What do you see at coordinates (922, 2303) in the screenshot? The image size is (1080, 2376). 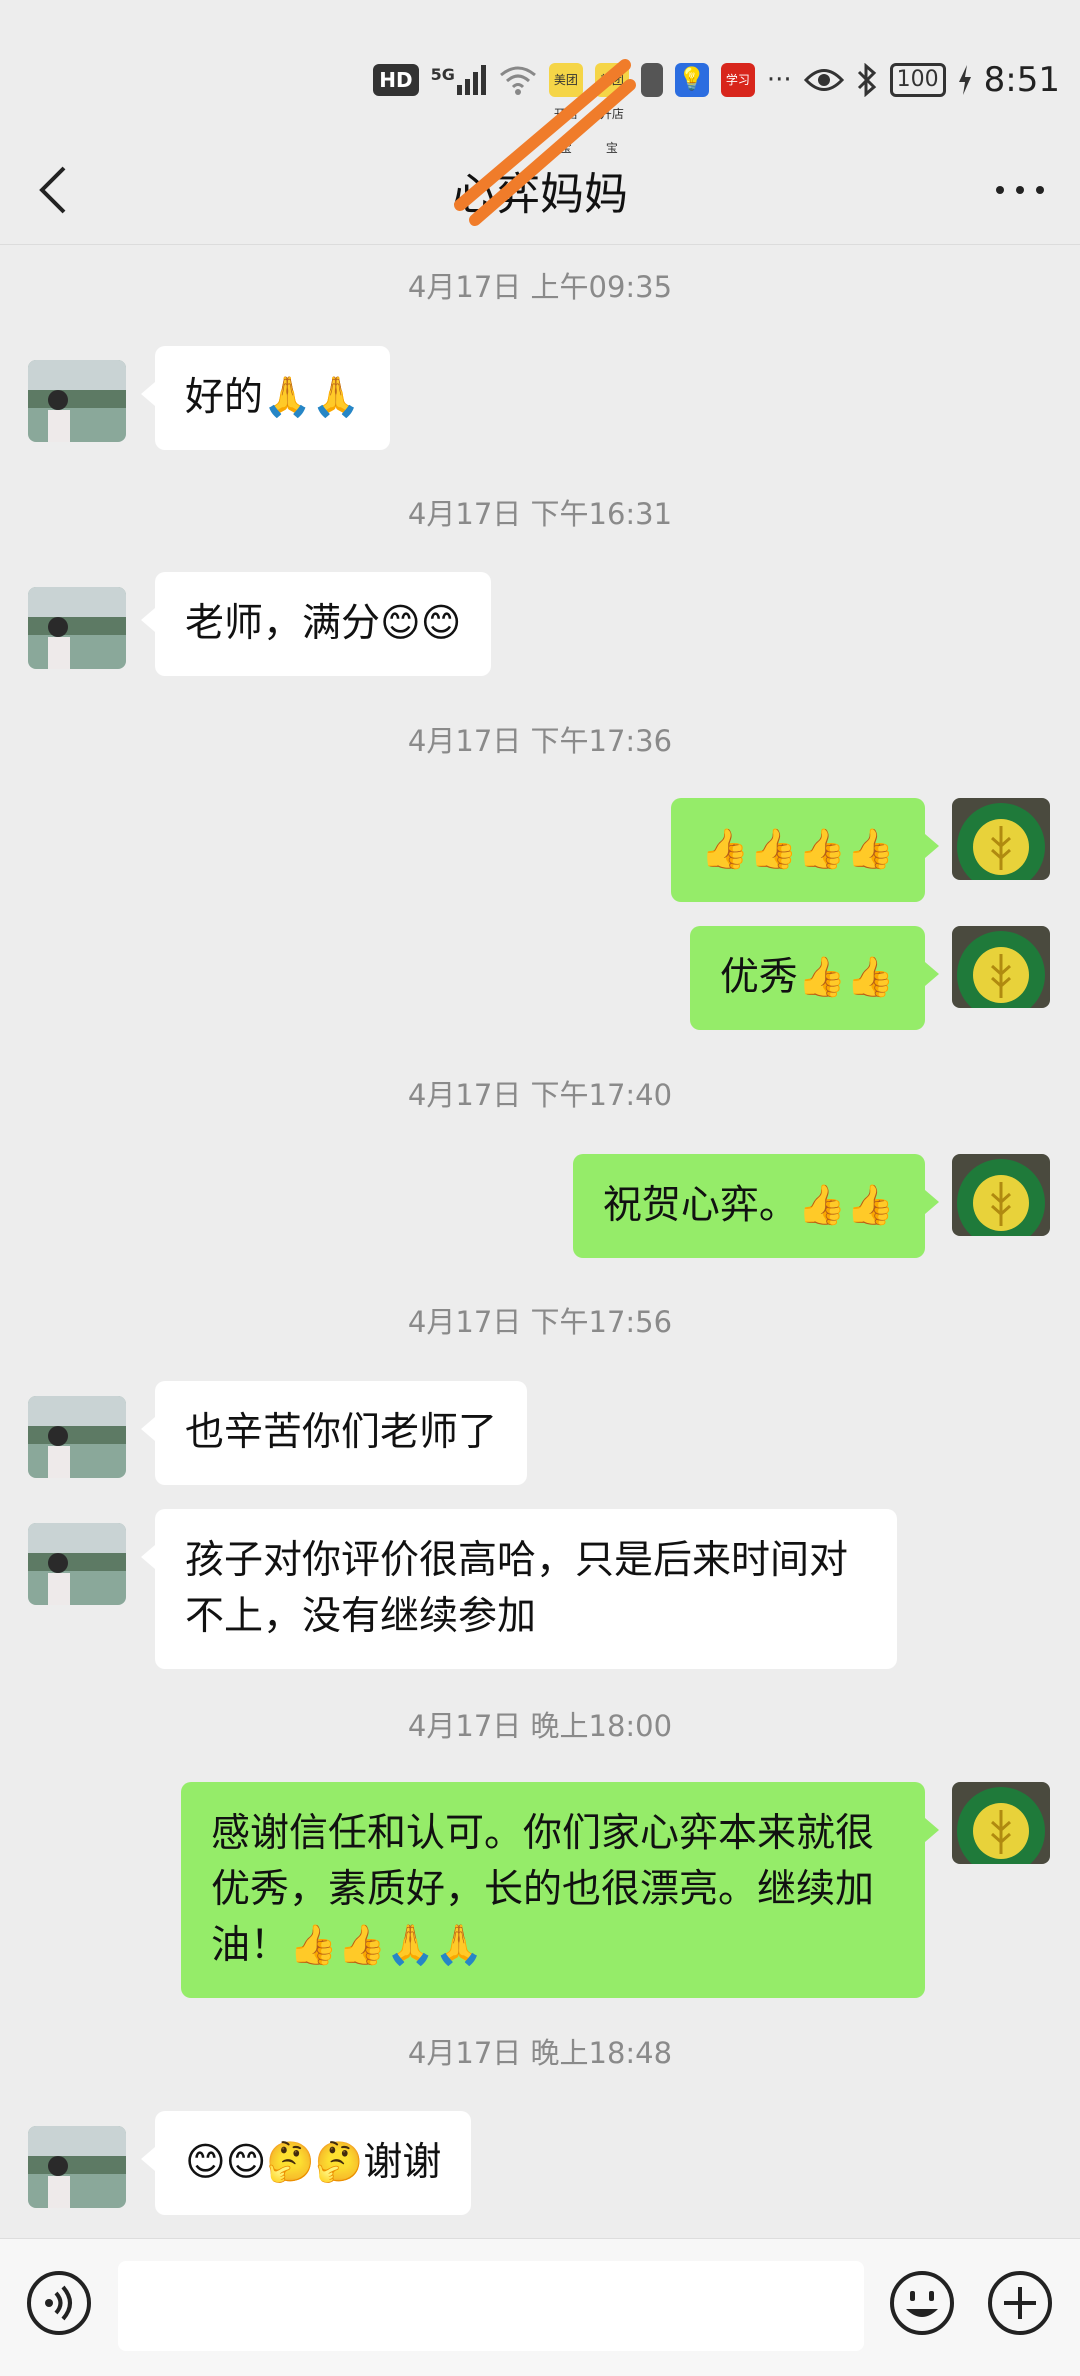 I see `emoji-icon` at bounding box center [922, 2303].